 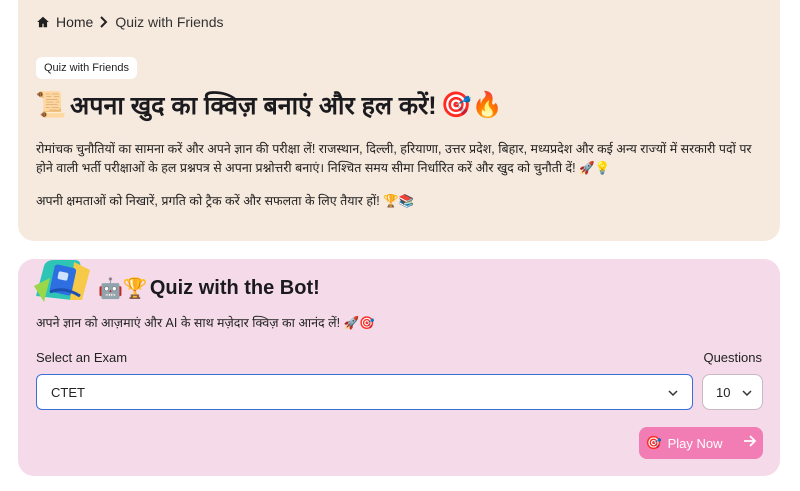 What do you see at coordinates (86, 68) in the screenshot?
I see `section-tag: Quiz with Friends` at bounding box center [86, 68].